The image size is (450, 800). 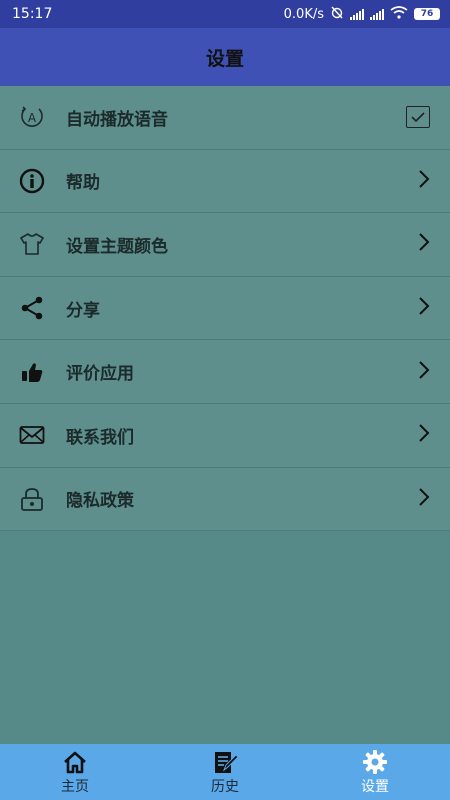 I want to click on svg-text: A, so click(x=32, y=118).